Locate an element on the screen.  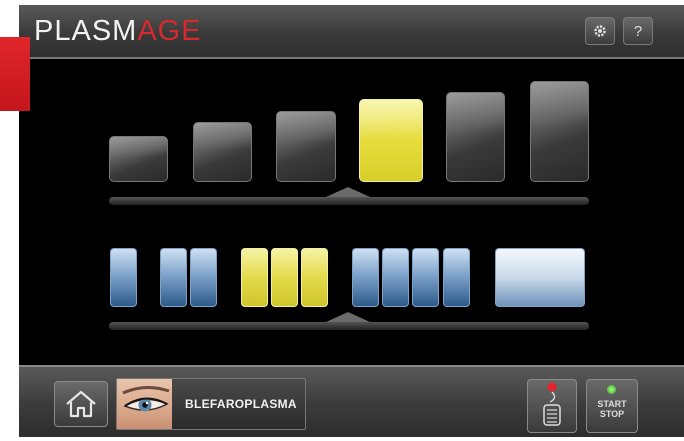
program-label: BLEFAROPLASMA is located at coordinates (241, 404).